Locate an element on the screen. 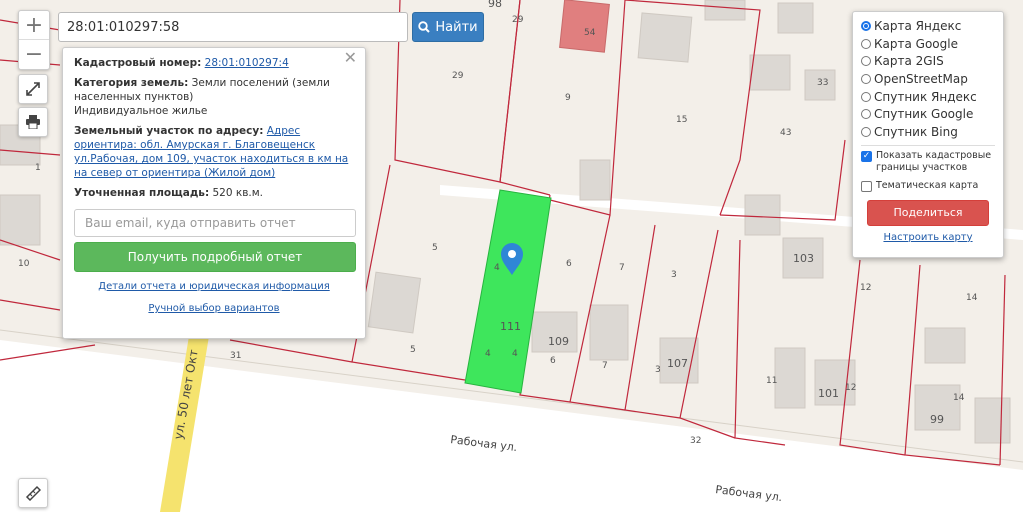 Image resolution: width=1023 pixels, height=512 pixels. parcel-number: 5 is located at coordinates (413, 350).